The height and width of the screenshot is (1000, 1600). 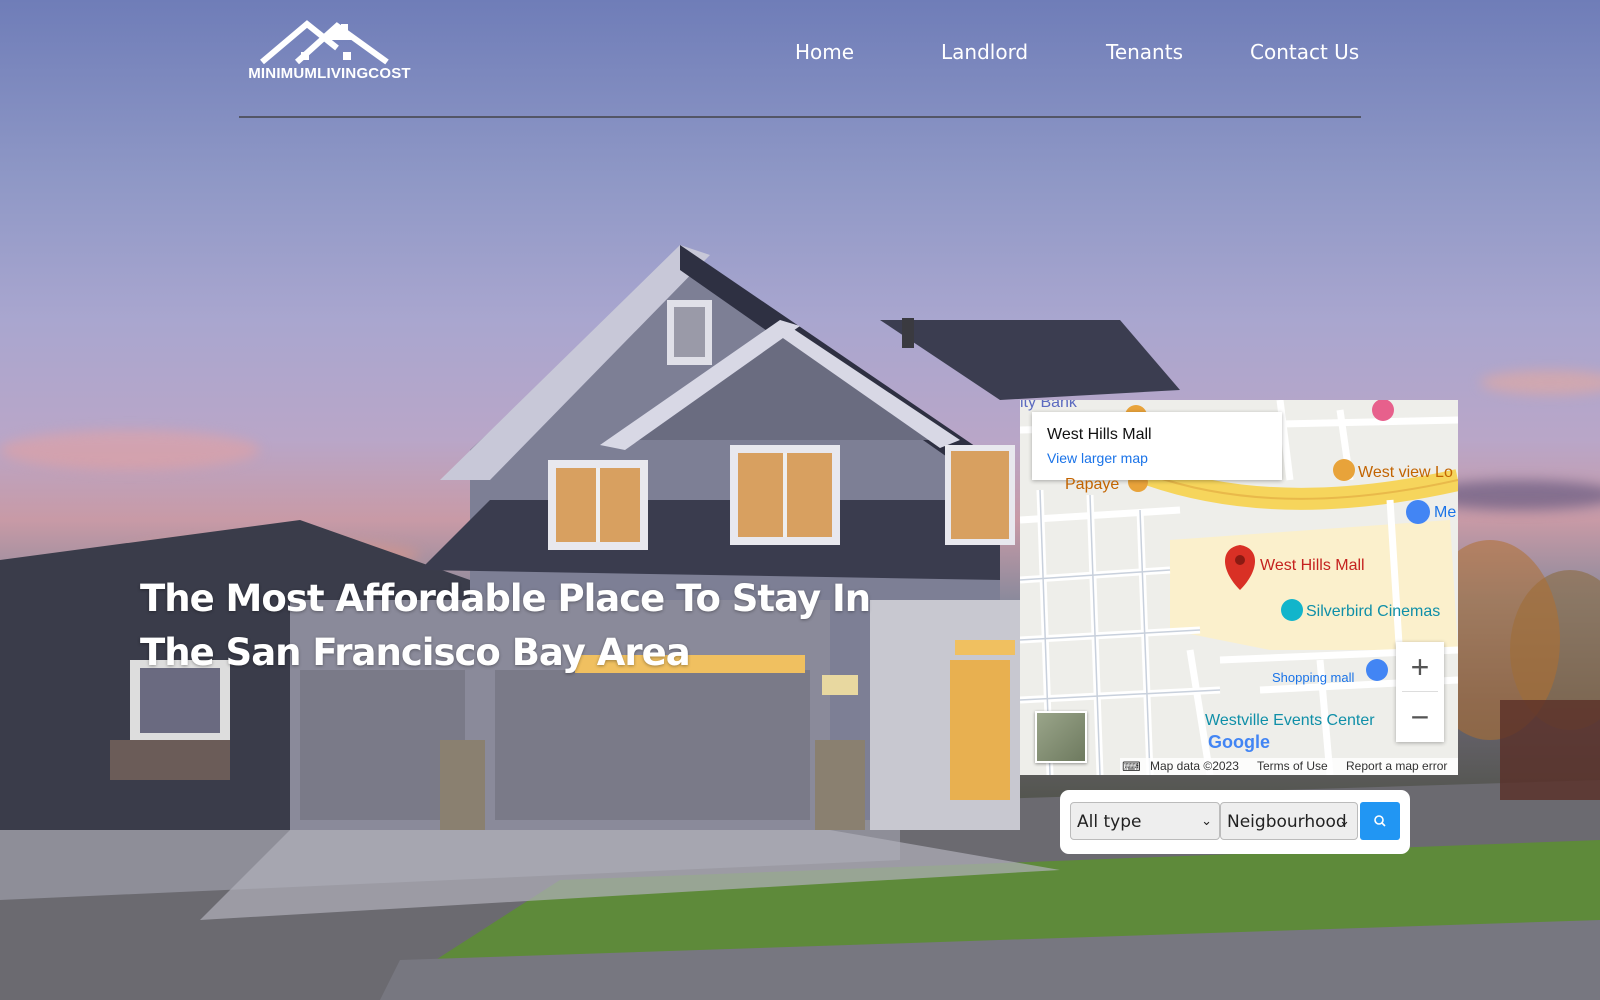 I want to click on map-place-title: West Hills Mall, so click(x=1099, y=434).